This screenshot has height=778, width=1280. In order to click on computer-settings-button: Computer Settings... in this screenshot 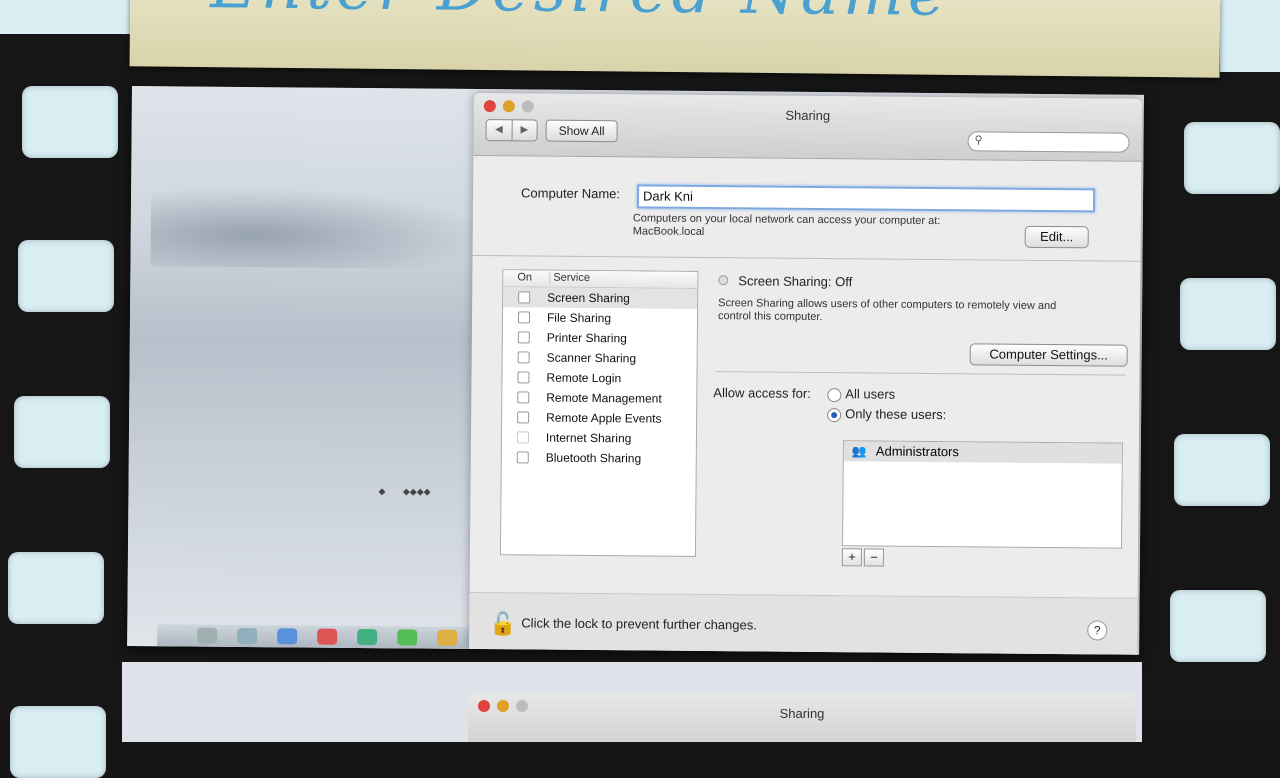, I will do `click(1048, 355)`.